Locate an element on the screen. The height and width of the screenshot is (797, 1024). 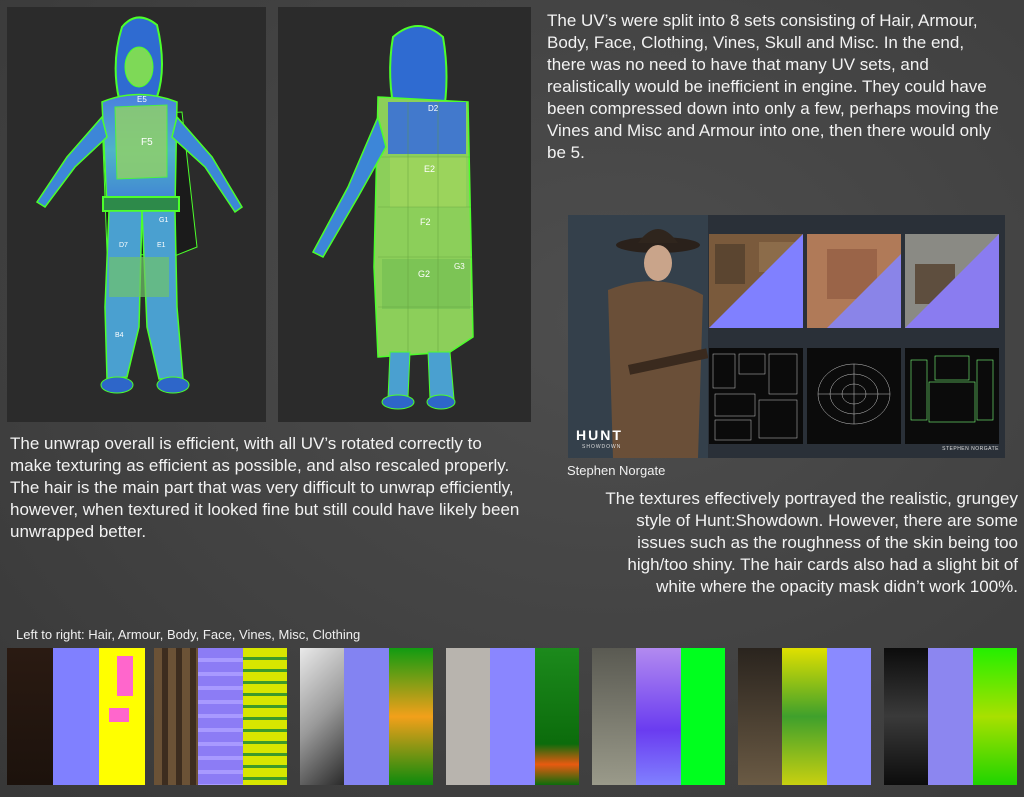
uv-label: G3 is located at coordinates (459, 266).